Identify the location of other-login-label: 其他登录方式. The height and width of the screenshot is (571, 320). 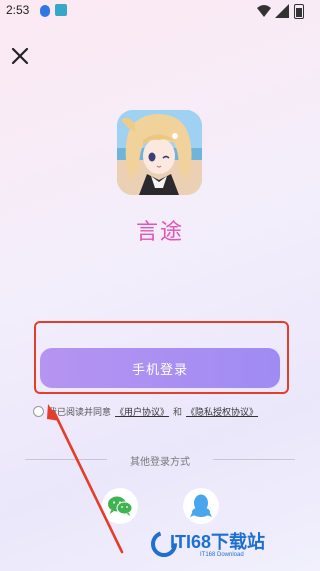
(160, 462).